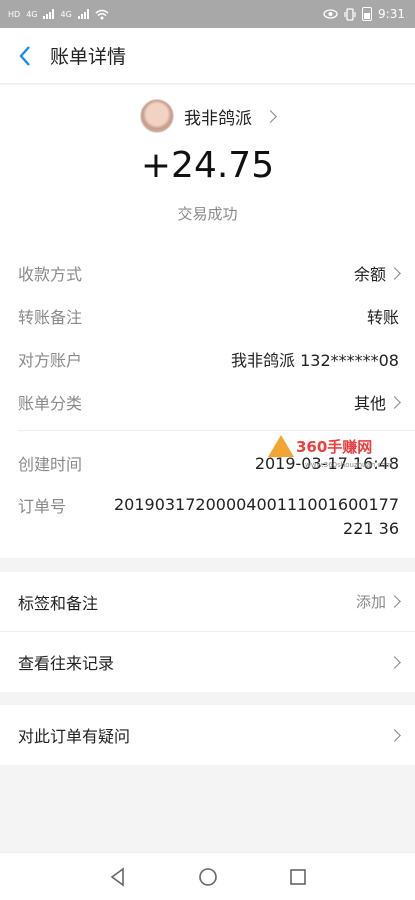 Image resolution: width=415 pixels, height=900 pixels. Describe the element at coordinates (369, 403) in the screenshot. I see `row-value: 其他` at that location.